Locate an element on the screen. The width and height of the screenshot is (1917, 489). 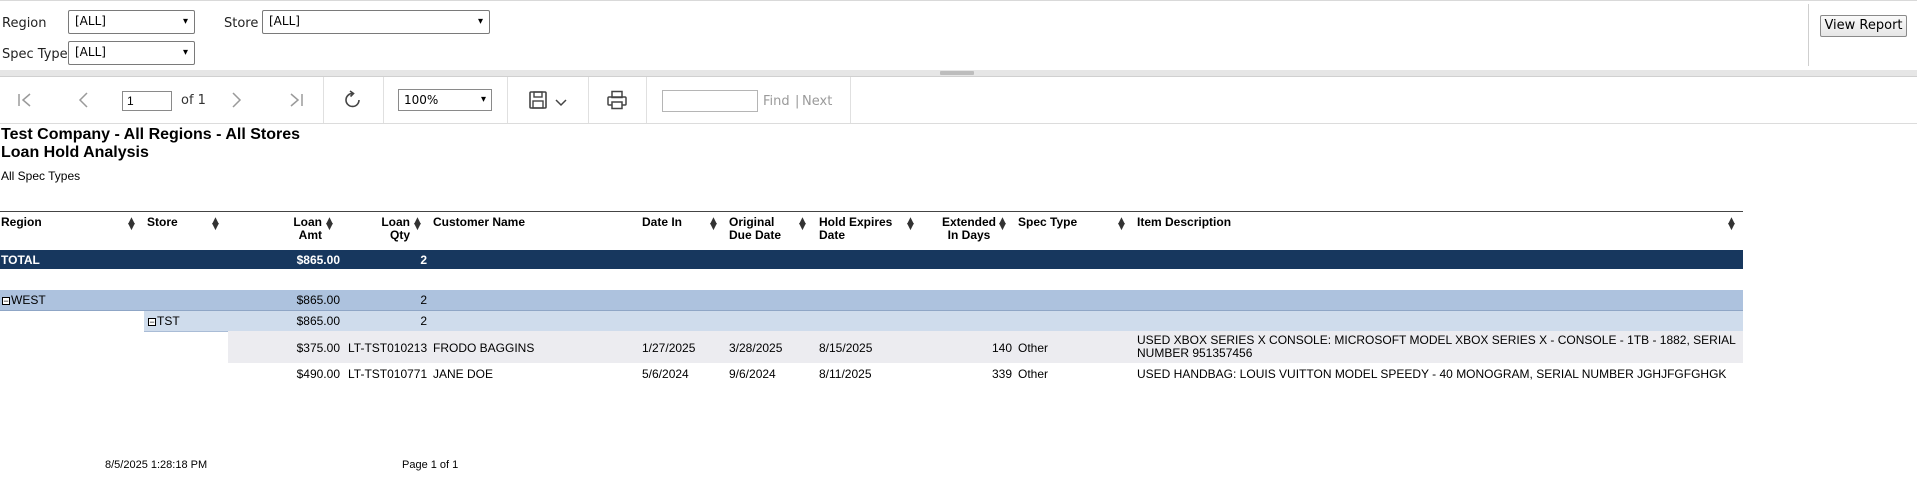
item-description-line2: NUMBER 951357456 is located at coordinates (1195, 353).